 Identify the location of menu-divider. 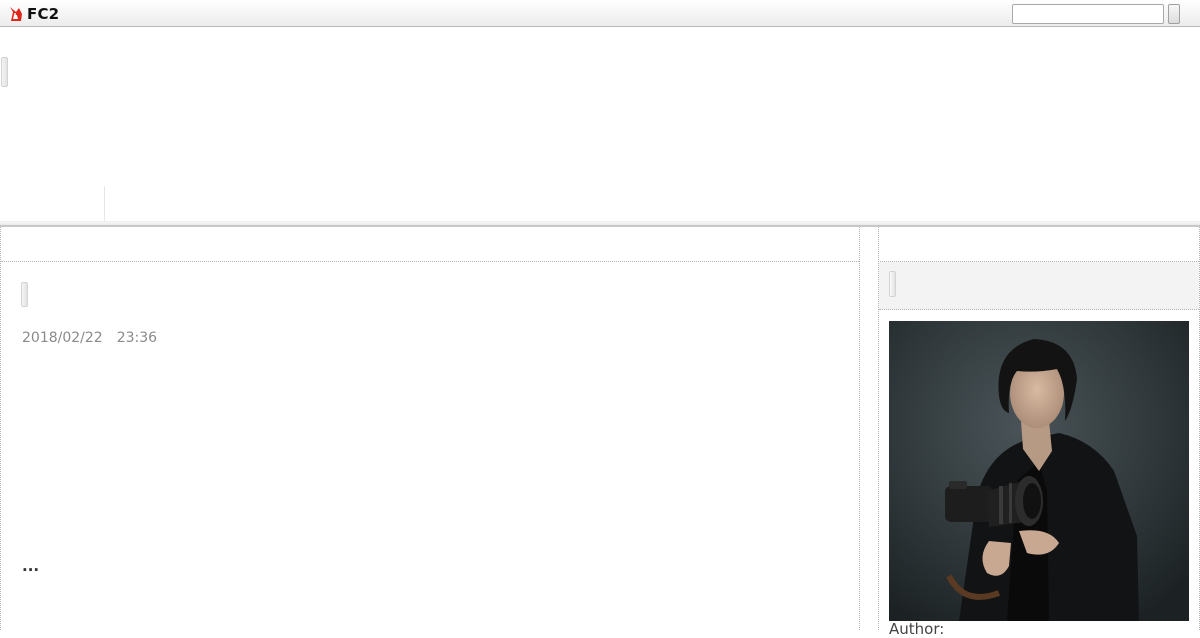
(104, 205).